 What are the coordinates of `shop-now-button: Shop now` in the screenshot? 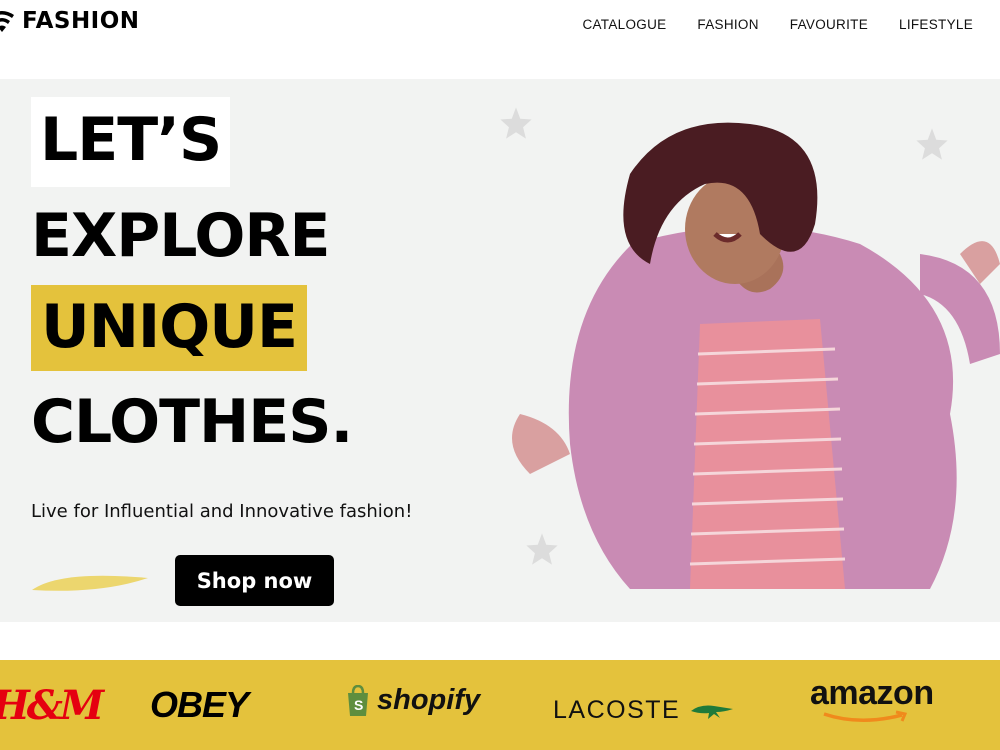 It's located at (254, 580).